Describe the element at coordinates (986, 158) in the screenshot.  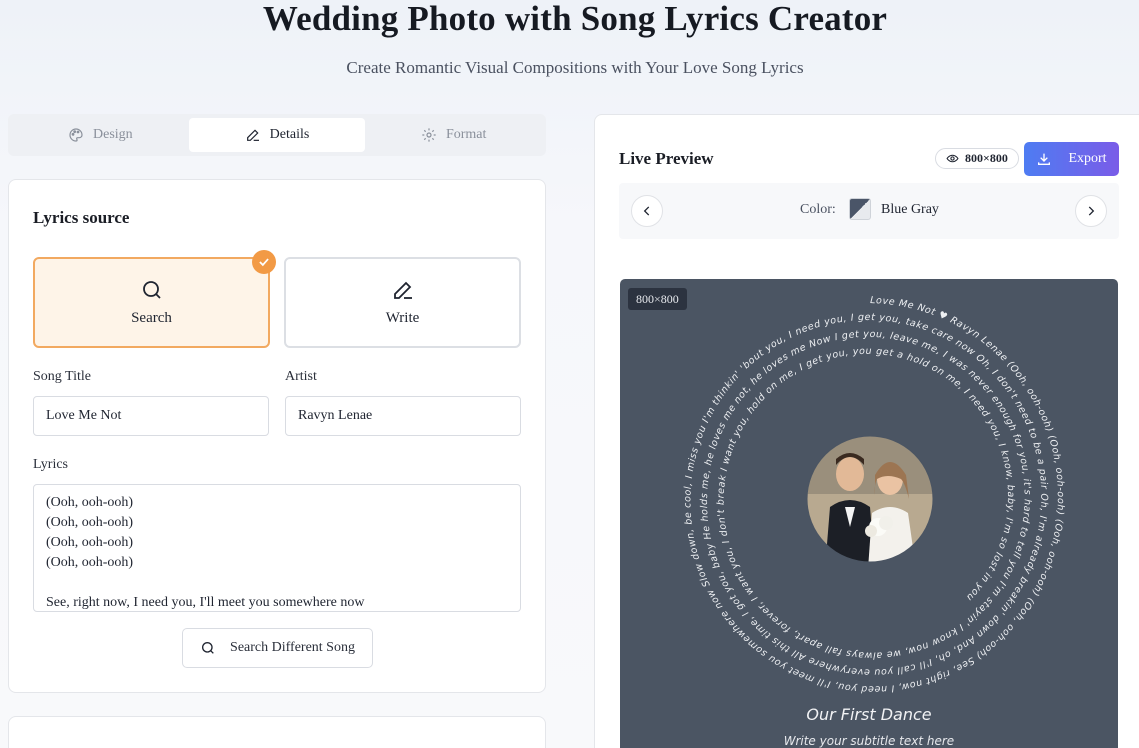
I see `size-badge-text: 800×800` at that location.